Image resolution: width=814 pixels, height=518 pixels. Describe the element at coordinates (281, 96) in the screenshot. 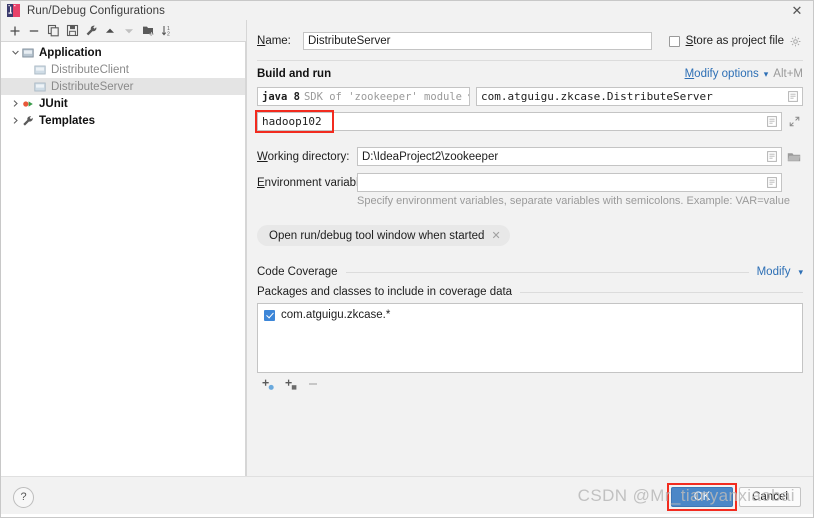

I see `jre-bold-label: java 8` at that location.